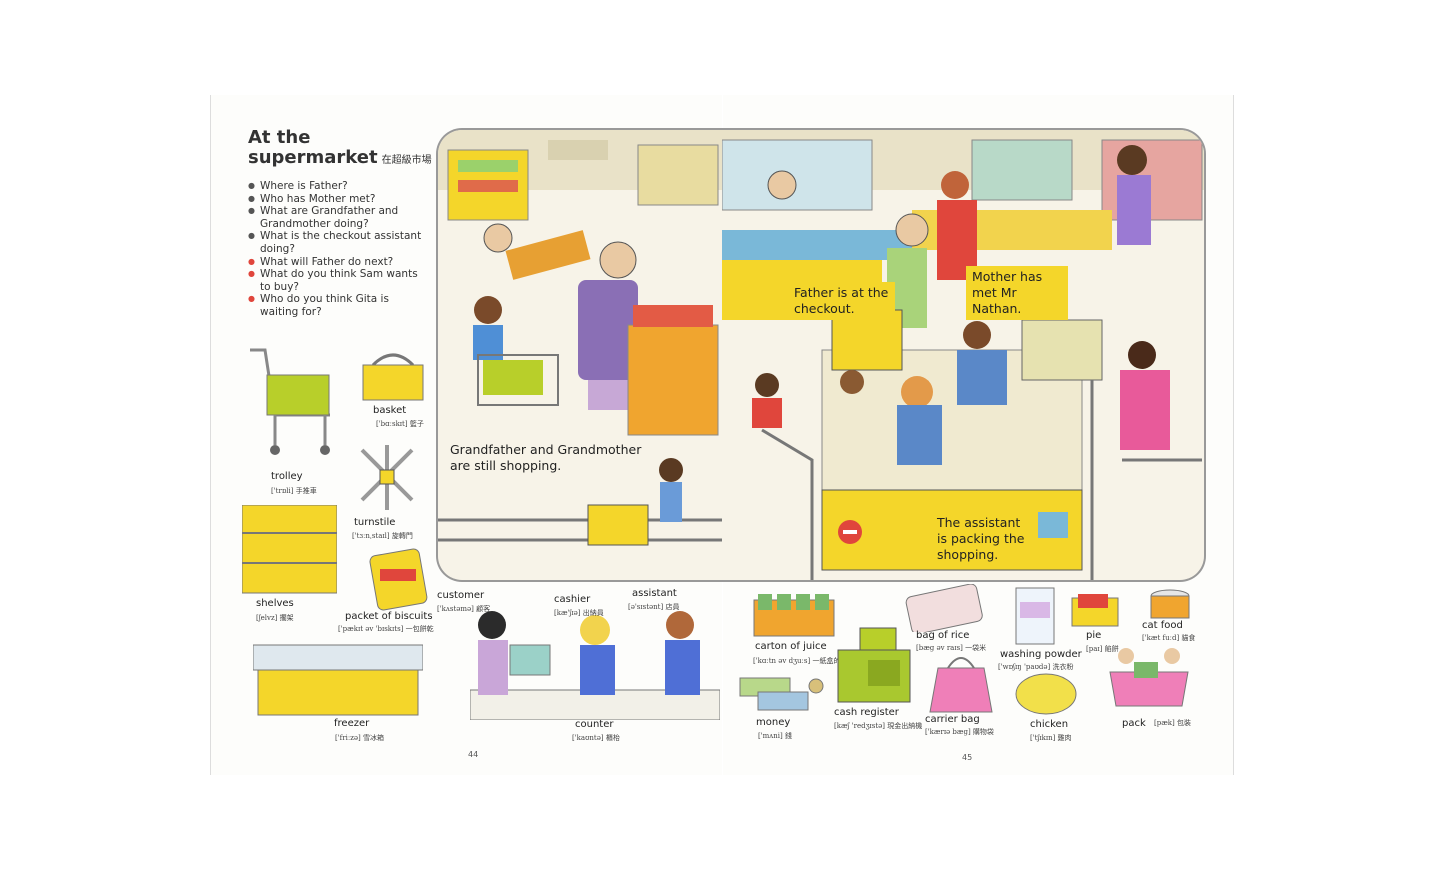 The image size is (1445, 870). I want to click on assistant-caption: The assistant is packing the shopping., so click(984, 539).